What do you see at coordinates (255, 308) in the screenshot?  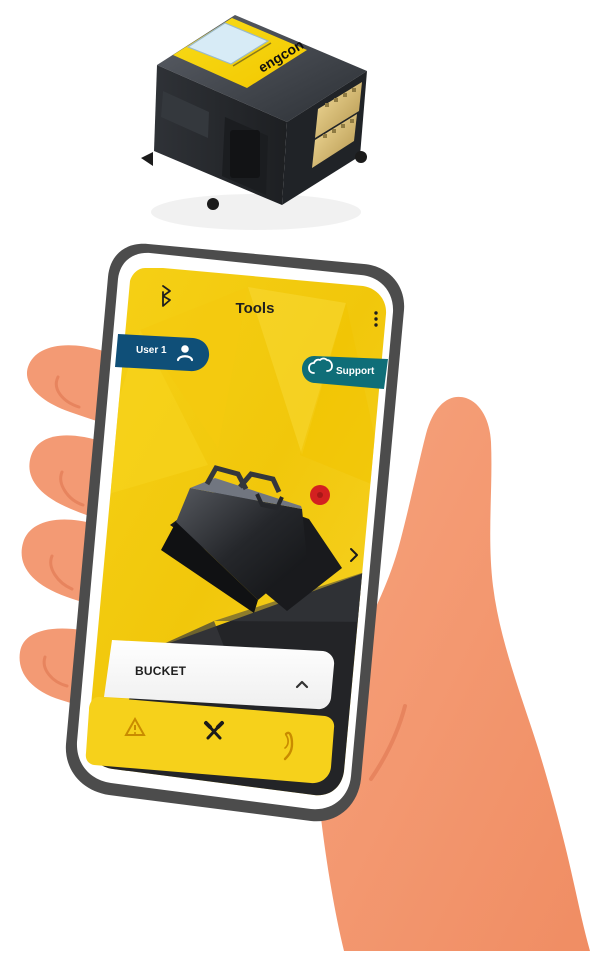 I see `app-title: Tools` at bounding box center [255, 308].